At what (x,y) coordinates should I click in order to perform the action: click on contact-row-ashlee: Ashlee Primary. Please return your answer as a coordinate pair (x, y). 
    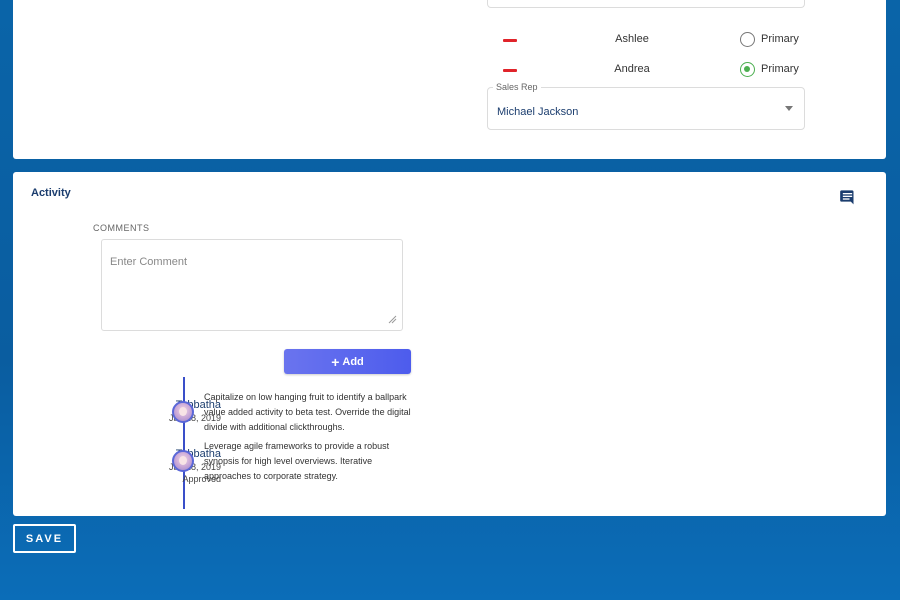
    Looking at the image, I should click on (647, 40).